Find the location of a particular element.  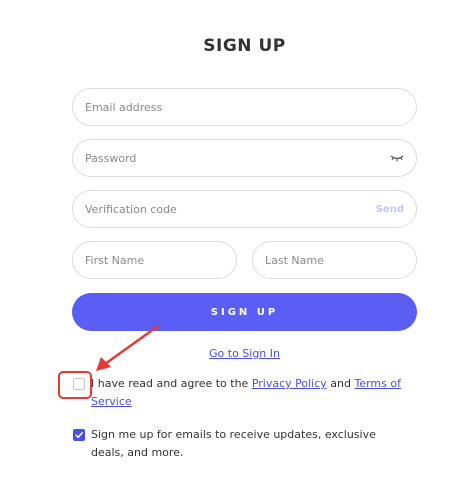

first-name-field-wrapper is located at coordinates (154, 260).